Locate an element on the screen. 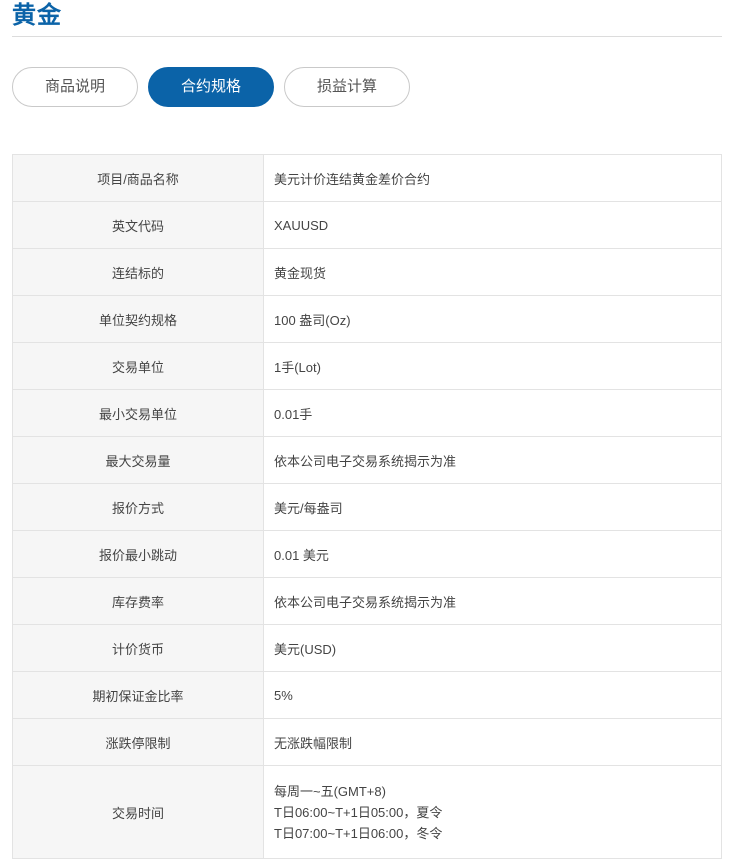  table-row: 库存费率 依本公司电子交易系统揭示为准 is located at coordinates (367, 601).